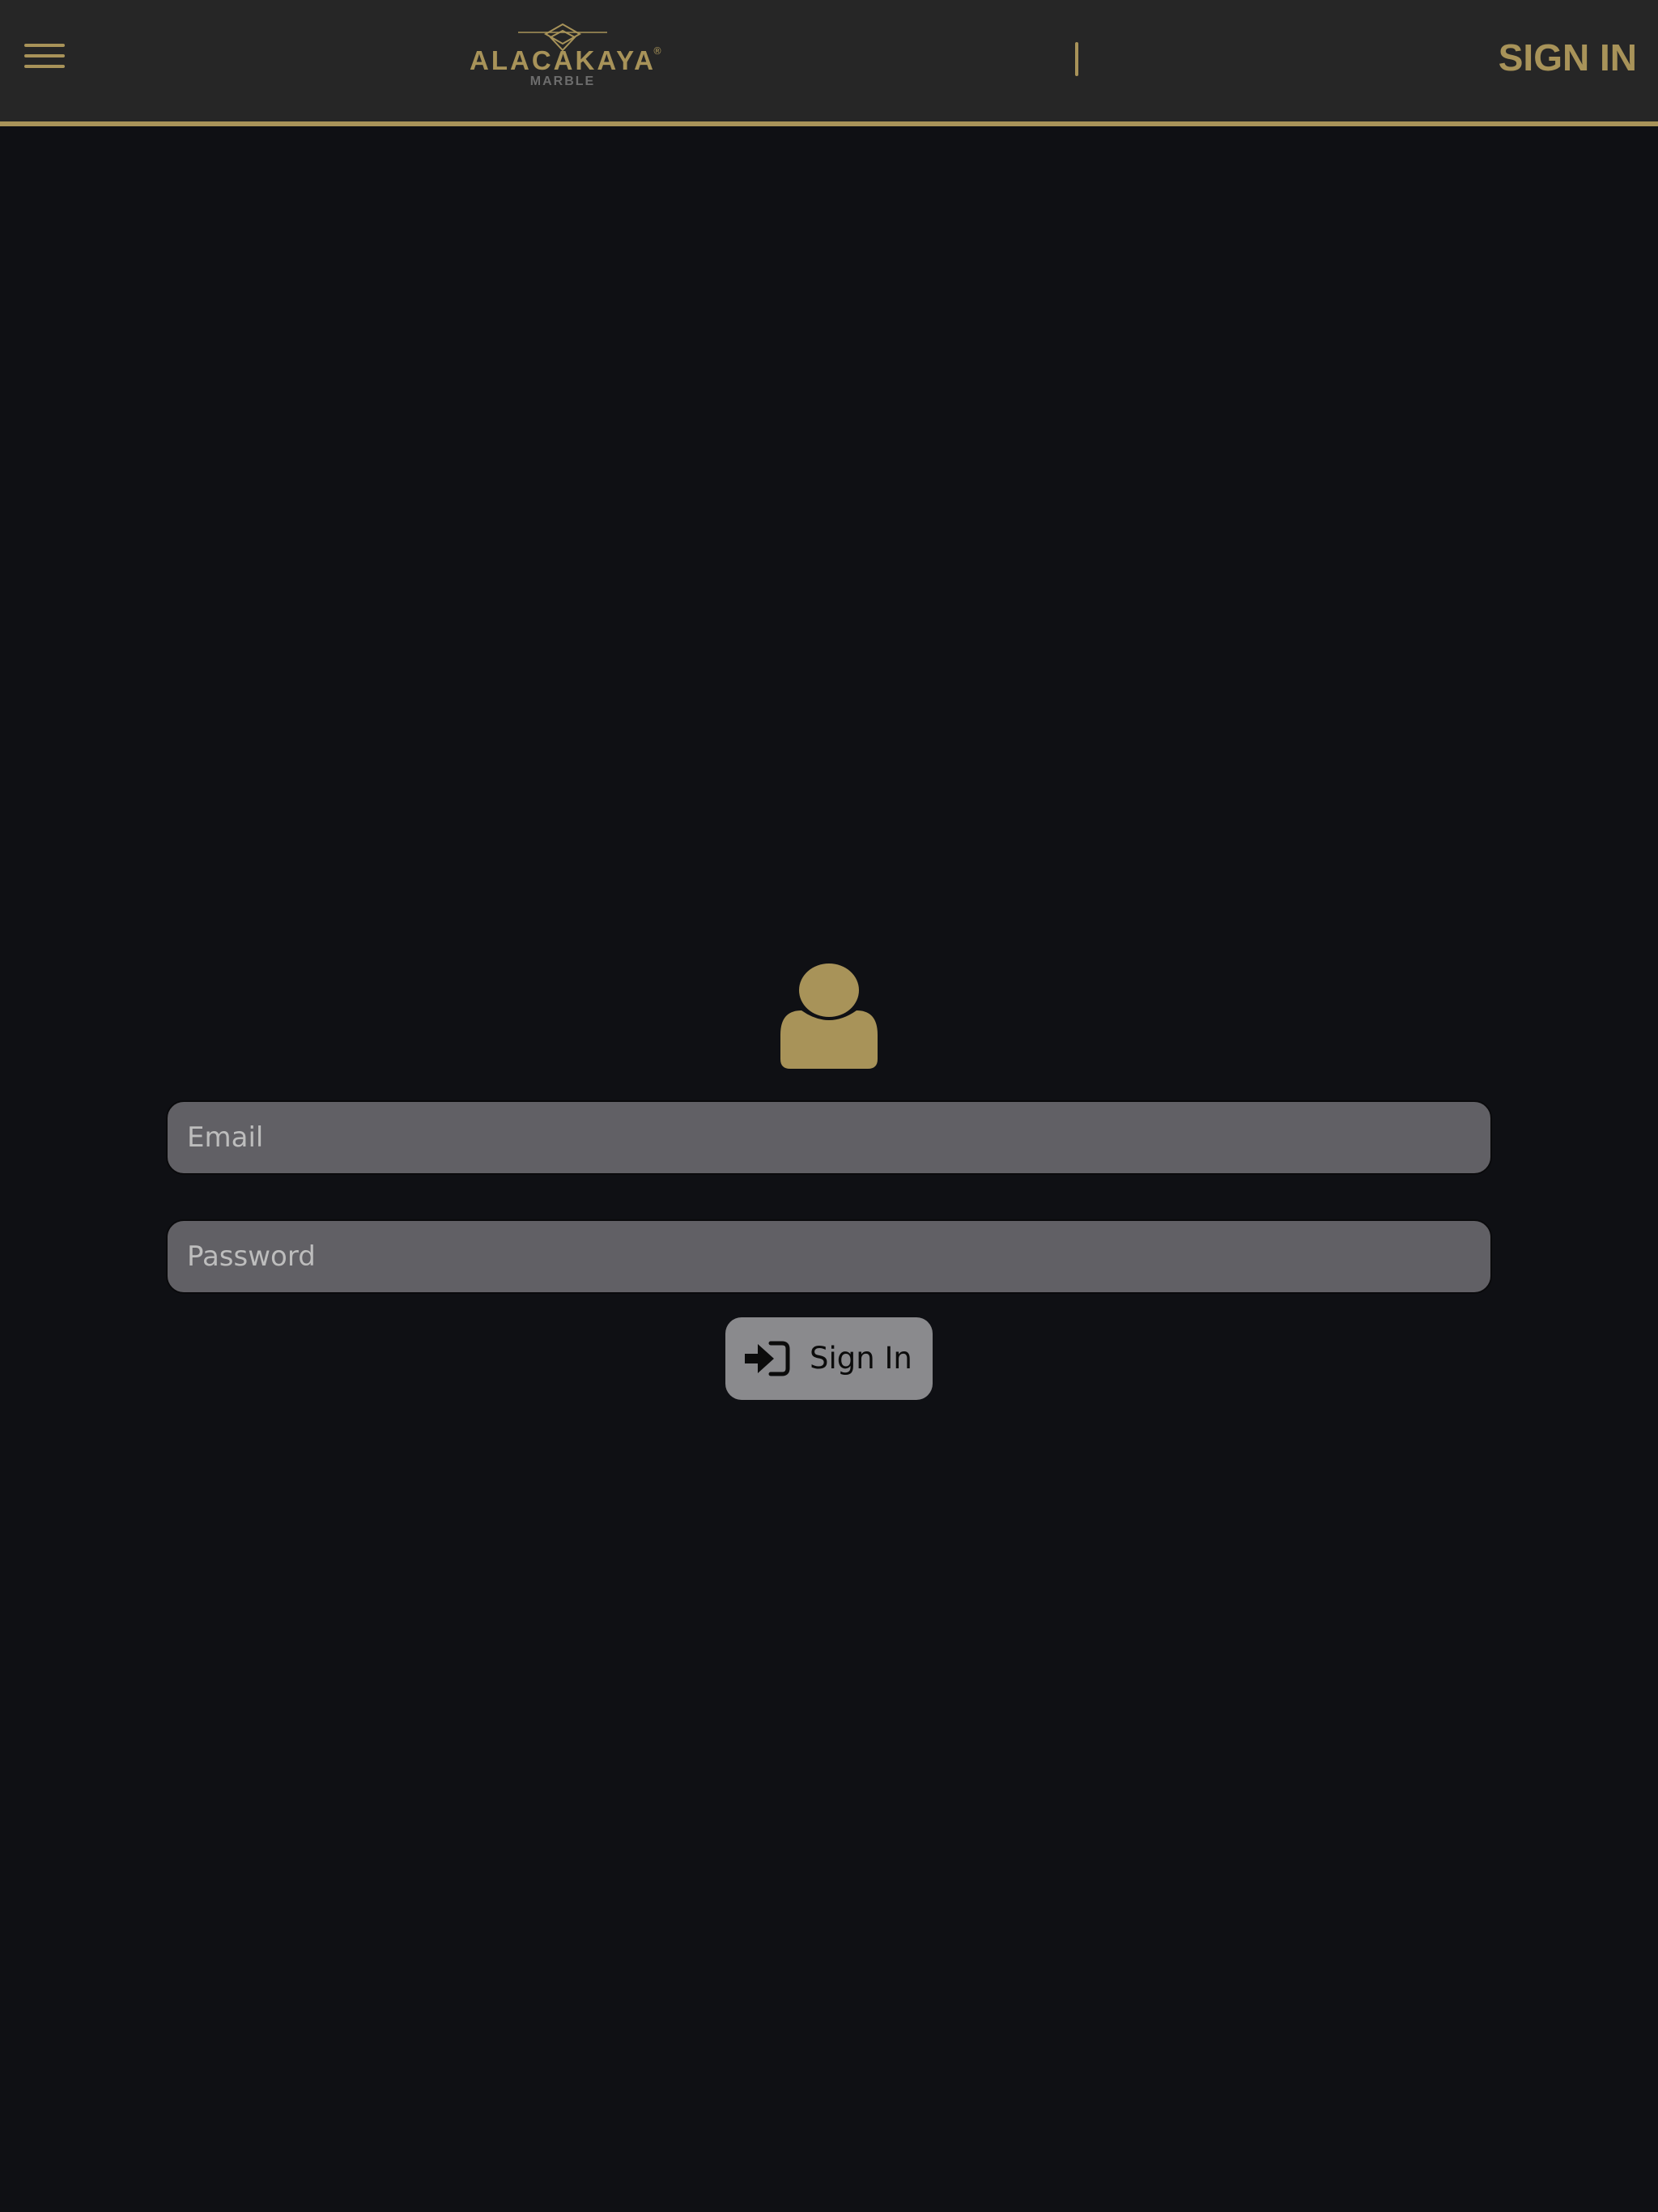  Describe the element at coordinates (829, 1256) in the screenshot. I see `password-field` at that location.